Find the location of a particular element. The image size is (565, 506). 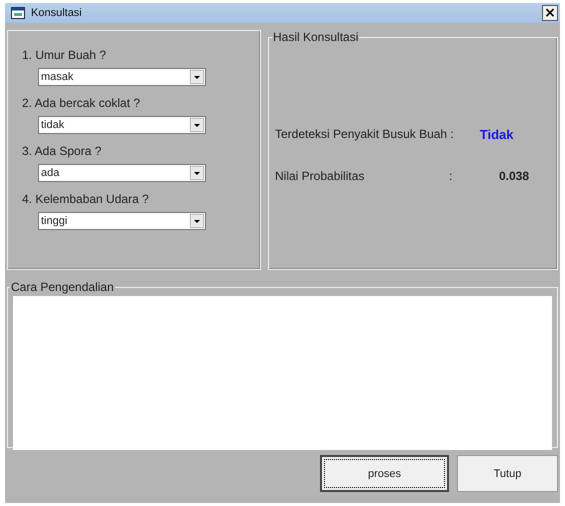

answer-dropdown: tinggi is located at coordinates (122, 221).